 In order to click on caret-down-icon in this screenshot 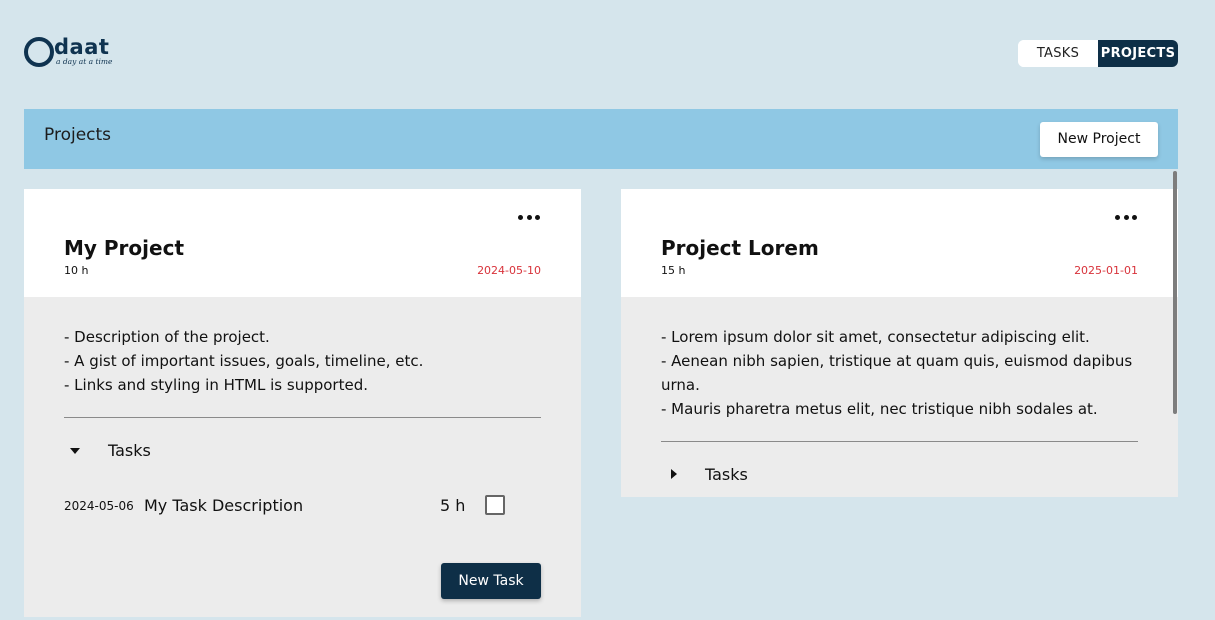, I will do `click(75, 451)`.